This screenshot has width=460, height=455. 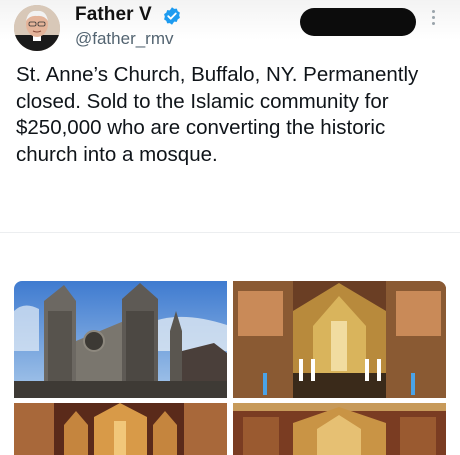 What do you see at coordinates (230, 232) in the screenshot?
I see `divider` at bounding box center [230, 232].